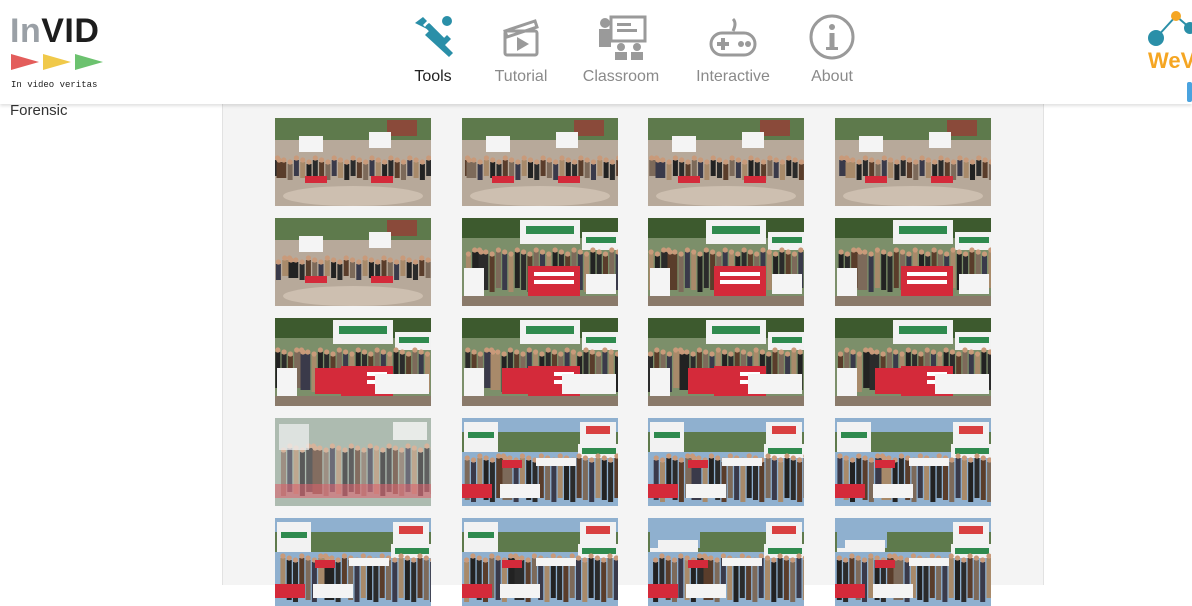  Describe the element at coordinates (39, 110) in the screenshot. I see `sidebar-label-forensic: Forensic` at that location.